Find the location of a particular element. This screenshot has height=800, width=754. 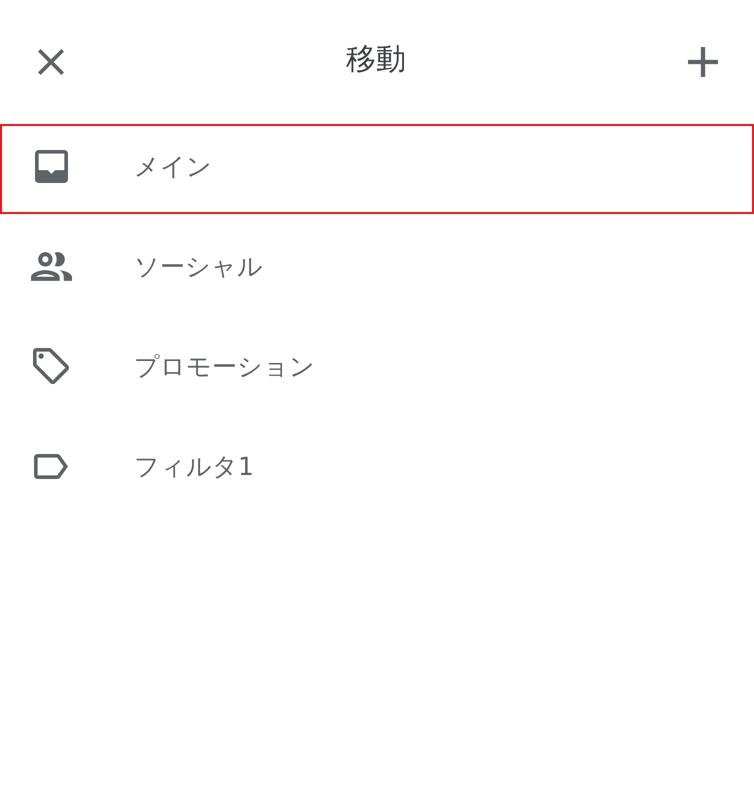

people-icon is located at coordinates (51, 266).